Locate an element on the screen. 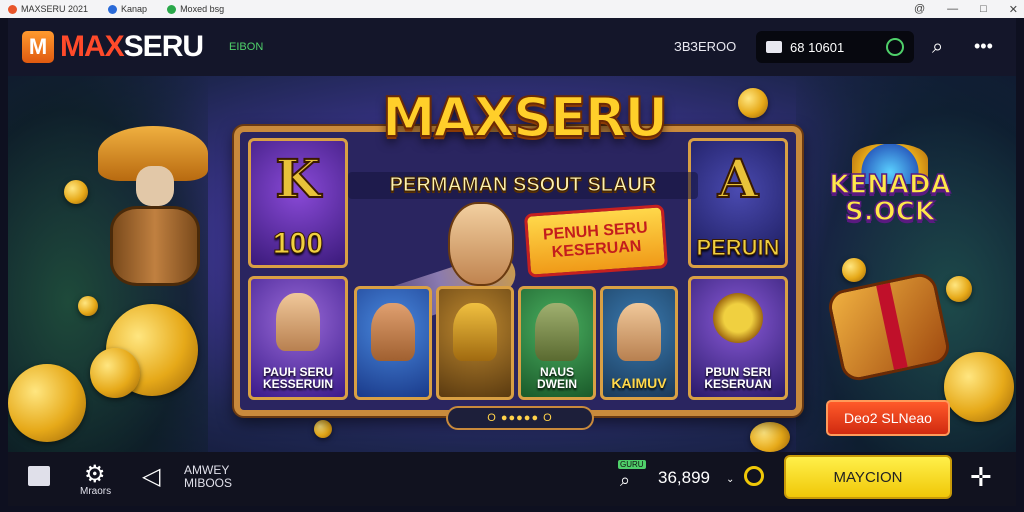 This screenshot has width=1024, height=512. wallet-balance: 68 10601 is located at coordinates (835, 47).